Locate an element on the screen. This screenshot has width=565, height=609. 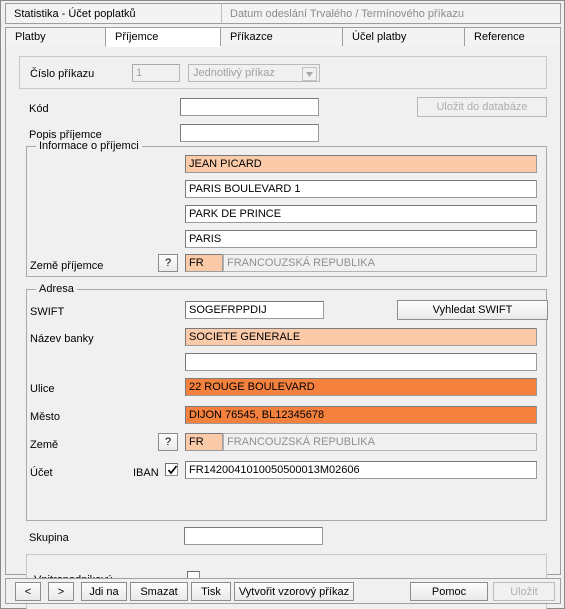
goto-button: Jdi na is located at coordinates (104, 591).